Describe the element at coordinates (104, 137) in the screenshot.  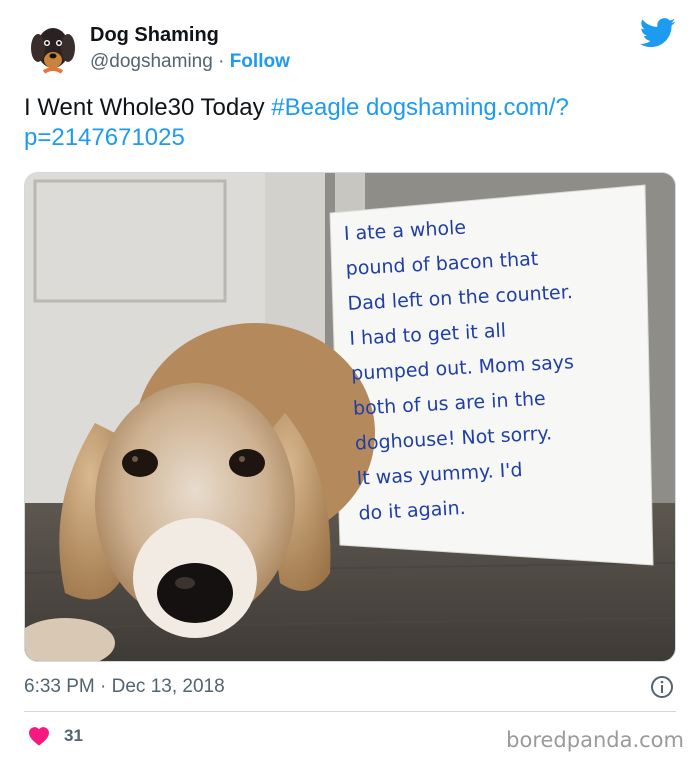
I see `url-link-part2: p=2147671025` at that location.